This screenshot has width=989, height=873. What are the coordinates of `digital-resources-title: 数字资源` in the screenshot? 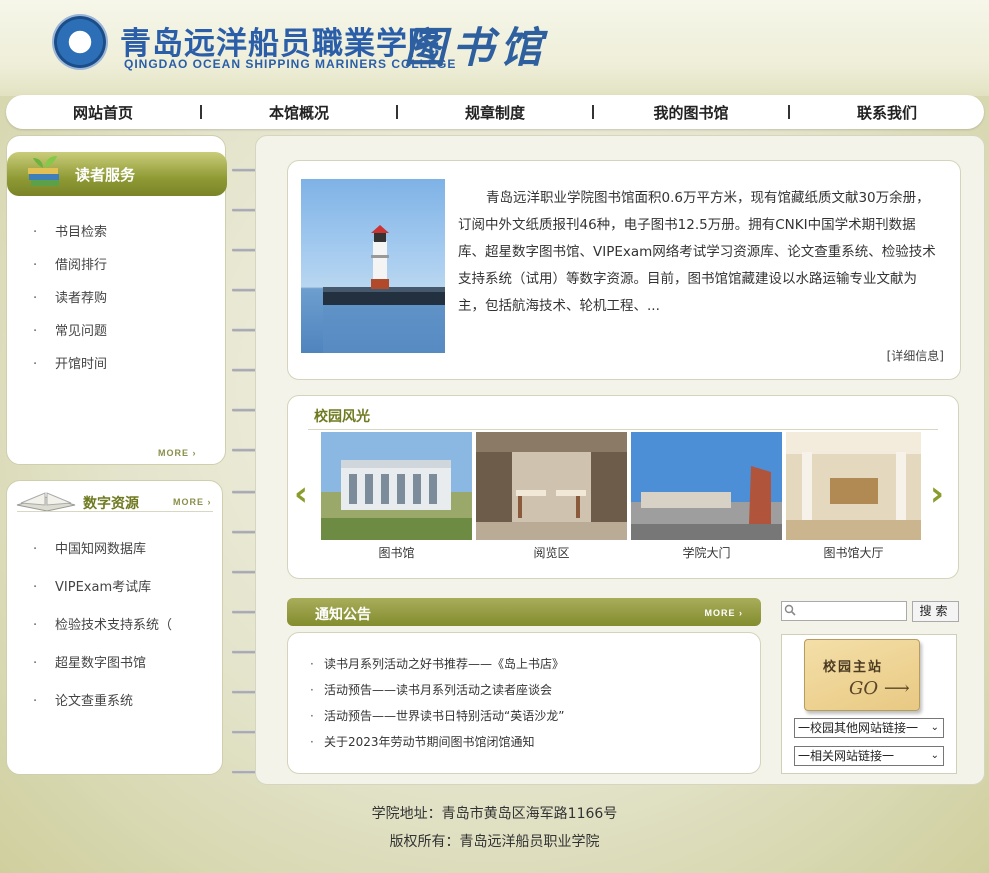 It's located at (111, 504).